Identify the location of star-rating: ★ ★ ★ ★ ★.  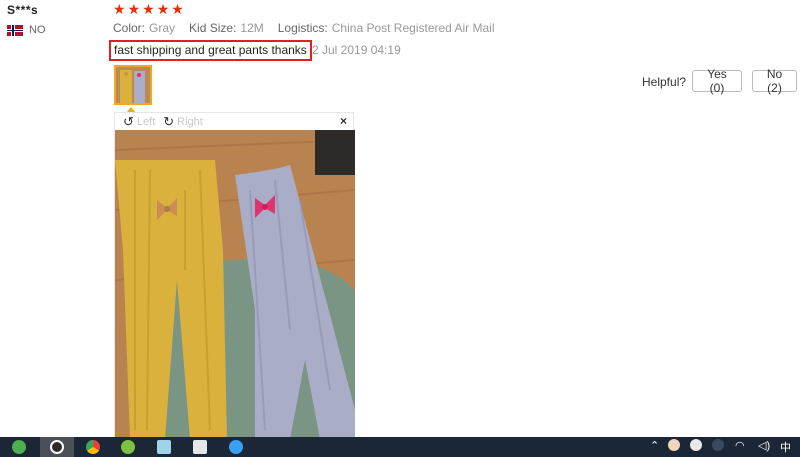
(148, 9).